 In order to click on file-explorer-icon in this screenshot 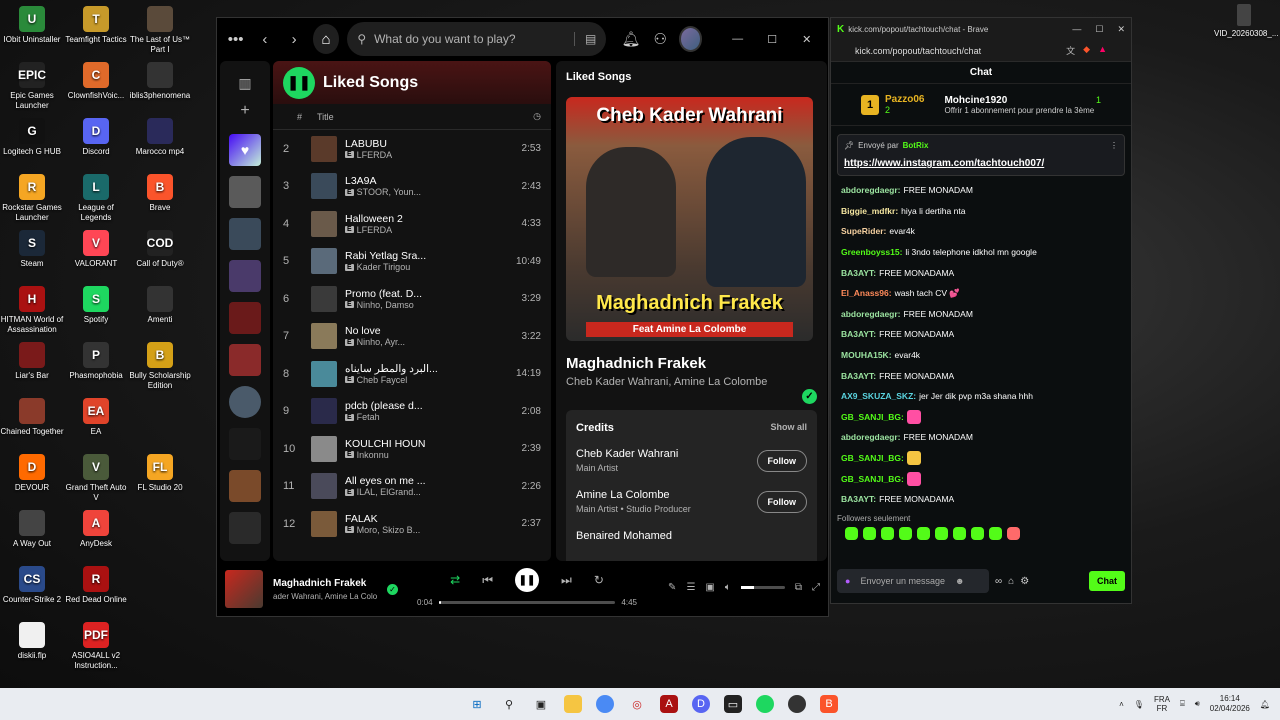, I will do `click(573, 704)`.